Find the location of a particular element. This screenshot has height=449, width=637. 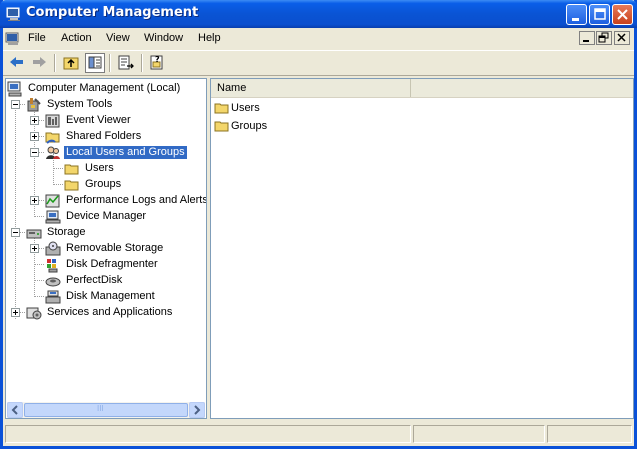

storage-icon is located at coordinates (34, 234).